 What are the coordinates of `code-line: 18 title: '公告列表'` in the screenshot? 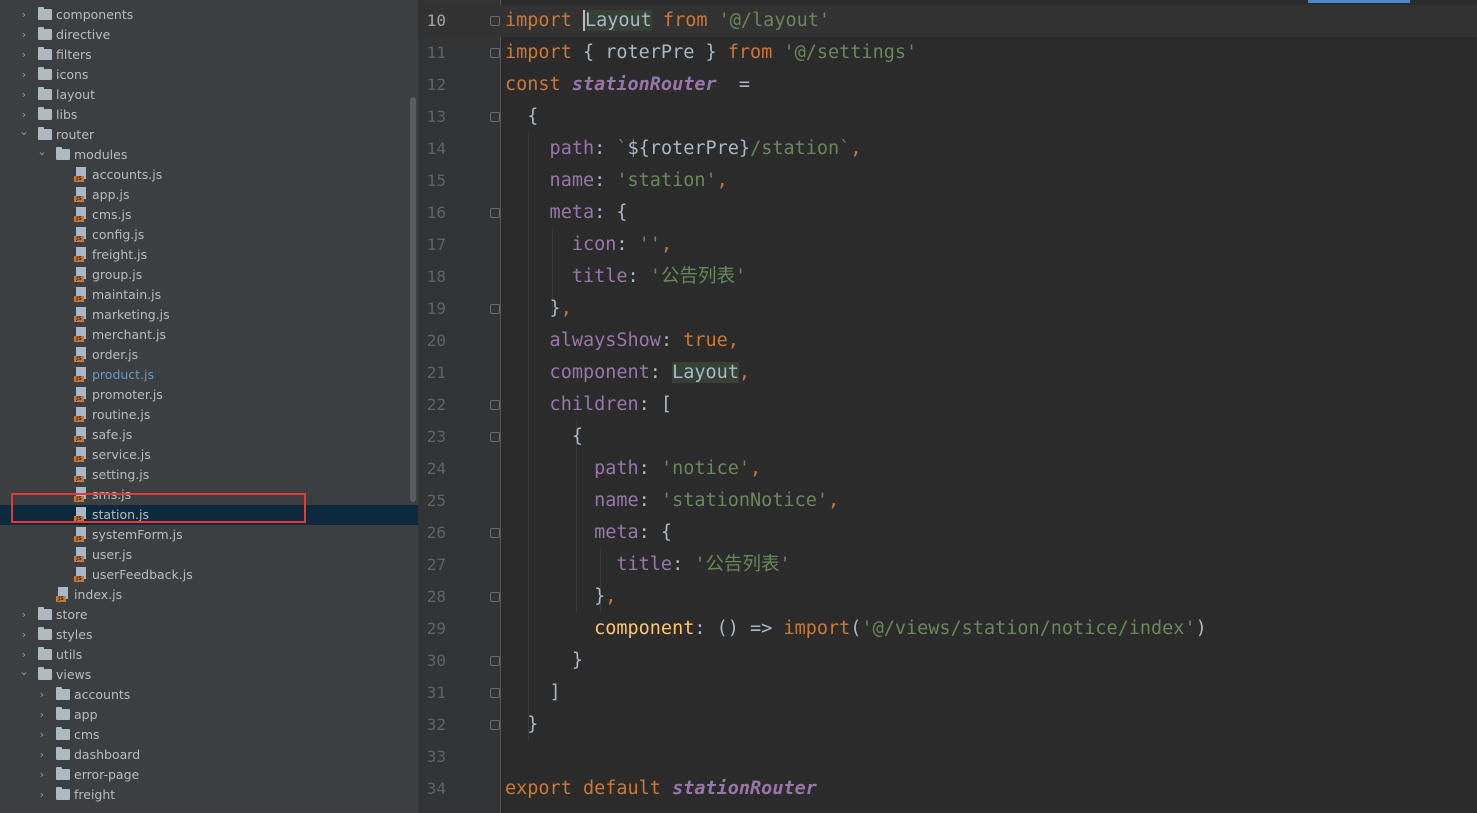 It's located at (947, 277).